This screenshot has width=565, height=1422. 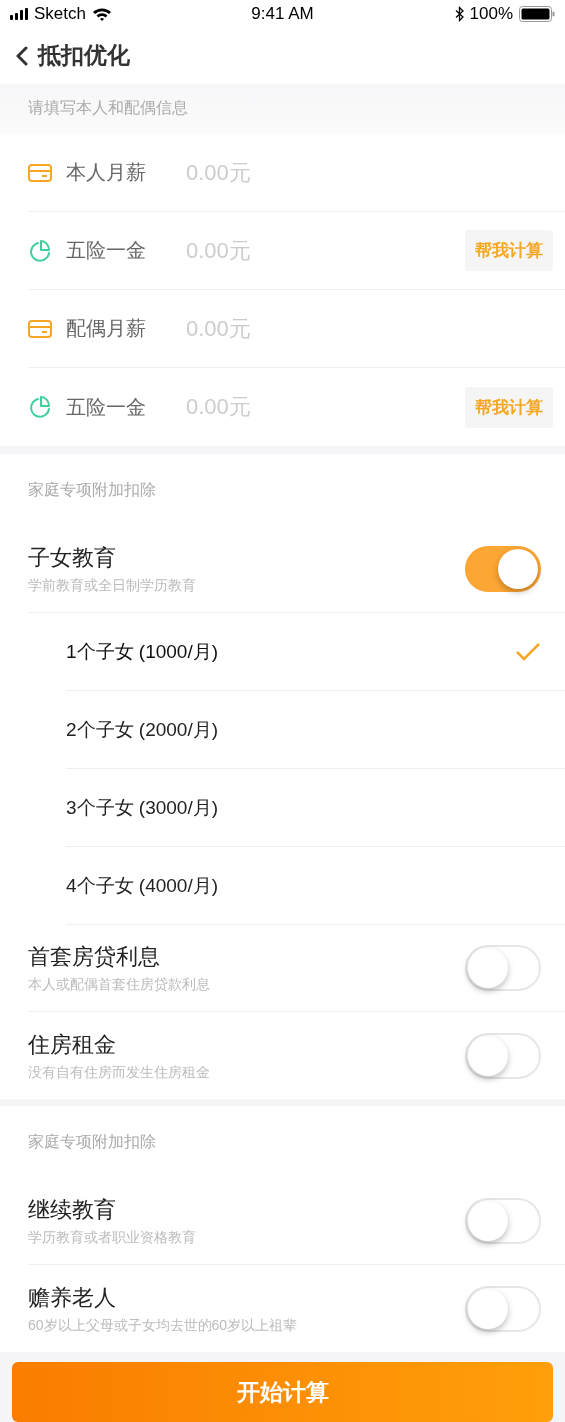 What do you see at coordinates (119, 1072) in the screenshot?
I see `item-subtitle: 没有自有住房而发生住房租金` at bounding box center [119, 1072].